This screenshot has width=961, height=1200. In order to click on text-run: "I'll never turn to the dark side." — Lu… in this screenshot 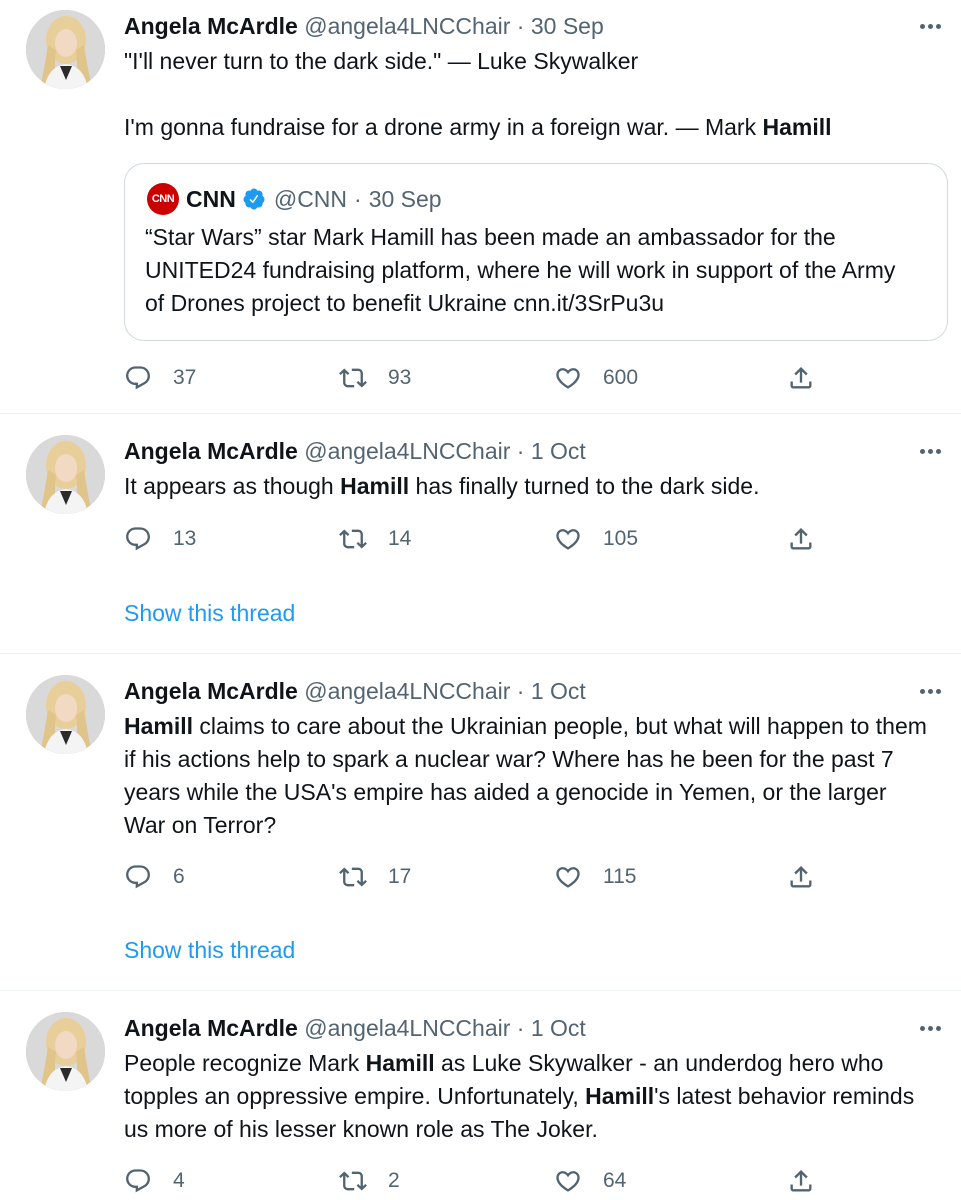, I will do `click(381, 61)`.